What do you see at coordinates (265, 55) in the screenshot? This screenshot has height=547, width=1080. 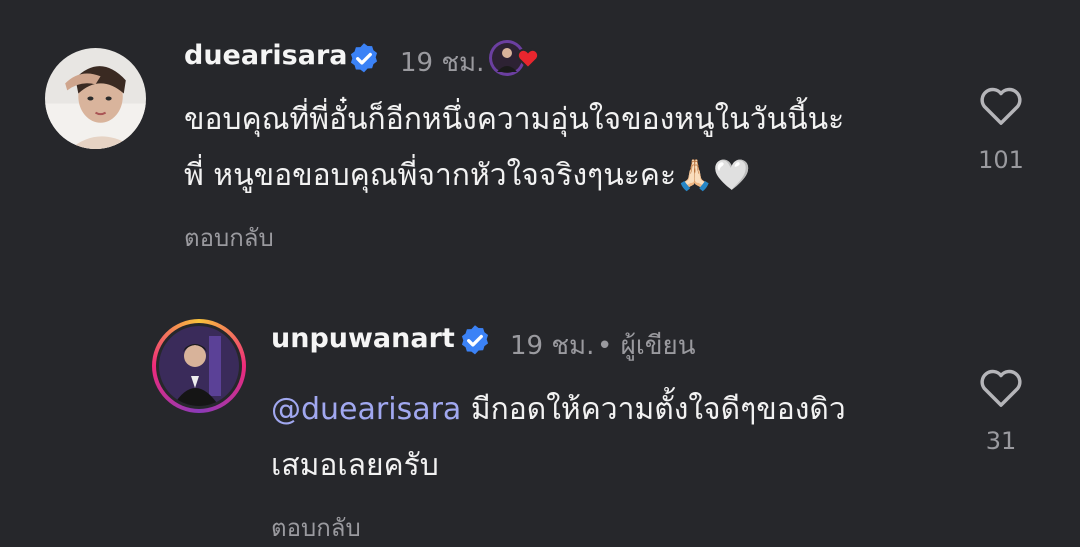 I see `comment-username: duearisara` at bounding box center [265, 55].